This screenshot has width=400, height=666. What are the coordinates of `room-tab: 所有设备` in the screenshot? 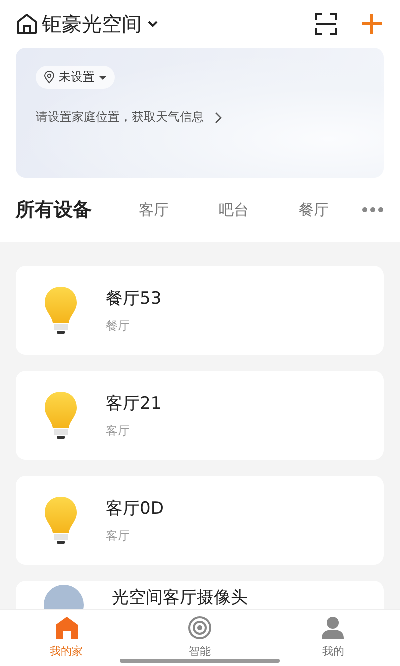 It's located at (65, 210).